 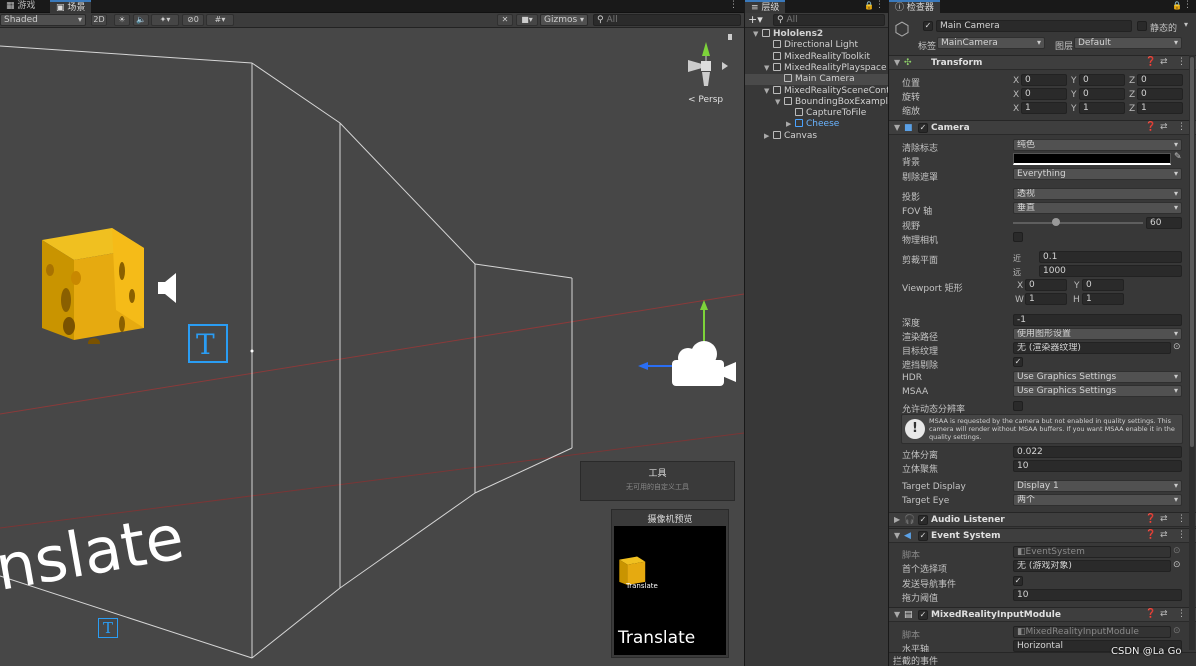 I want to click on target-texture-field: 无 (渲染器纹理), so click(x=1092, y=348).